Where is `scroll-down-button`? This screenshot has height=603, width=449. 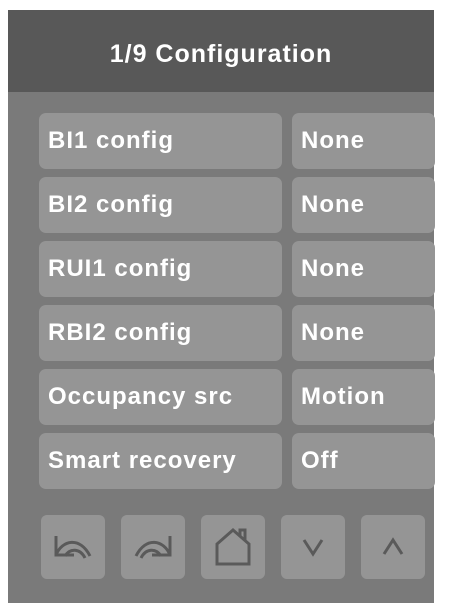 scroll-down-button is located at coordinates (313, 547).